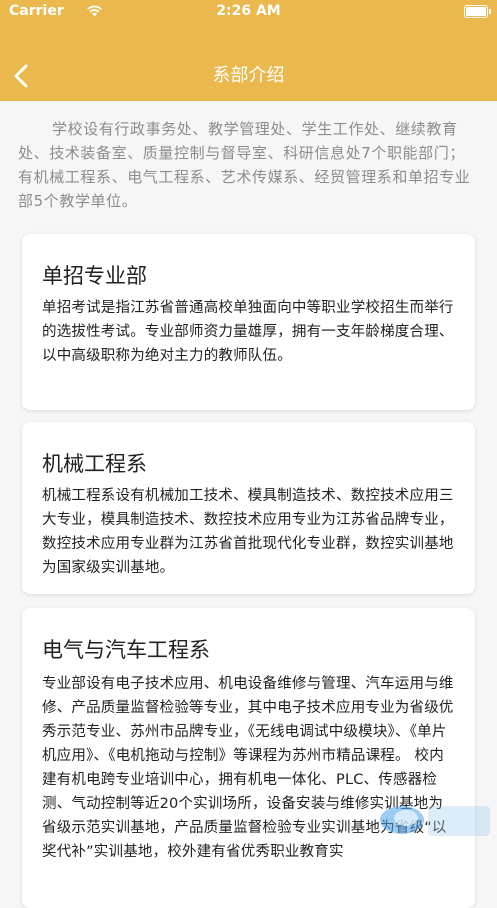  I want to click on department-title: 机械工程系, so click(94, 464).